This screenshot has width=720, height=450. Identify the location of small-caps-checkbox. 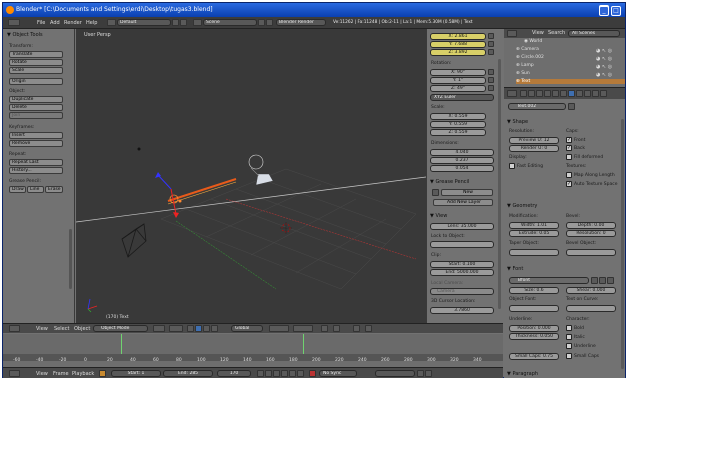
(569, 356).